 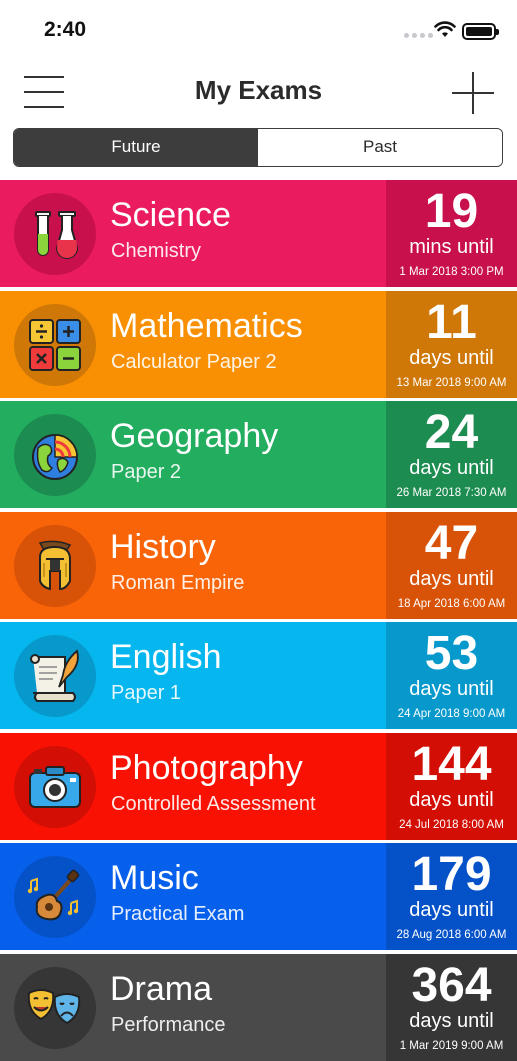 I want to click on exam-date: 28 Aug 2018 6:00 AM, so click(x=451, y=935).